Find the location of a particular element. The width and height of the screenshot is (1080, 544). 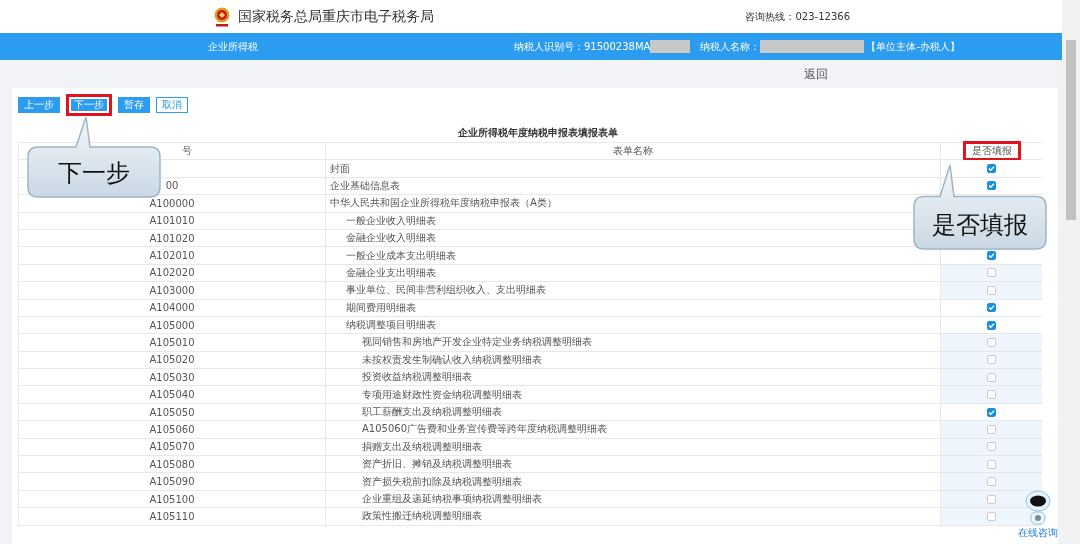

table-cell-text: 中华人民共和国企业所得税年度纳税申报表（A类） is located at coordinates (443, 203).